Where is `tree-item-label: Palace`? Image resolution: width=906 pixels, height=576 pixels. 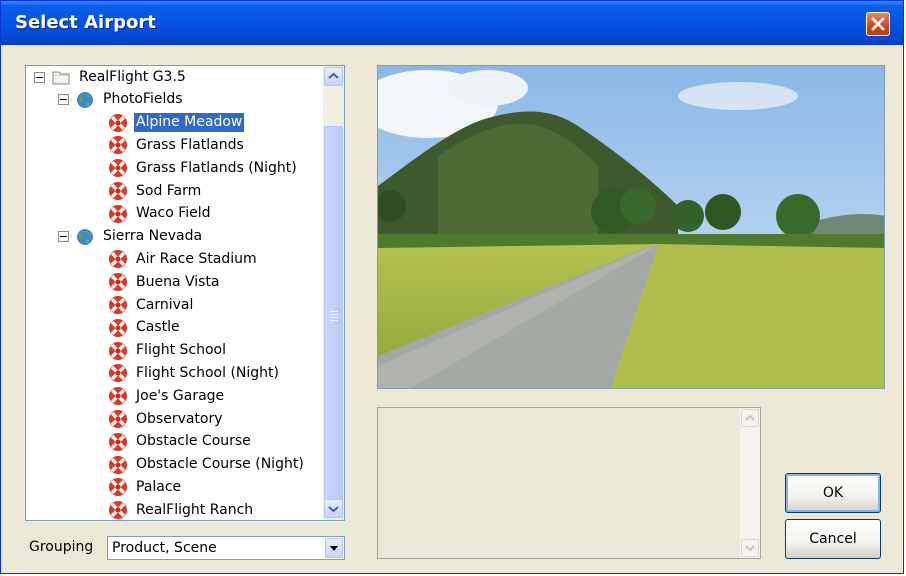 tree-item-label: Palace is located at coordinates (159, 486).